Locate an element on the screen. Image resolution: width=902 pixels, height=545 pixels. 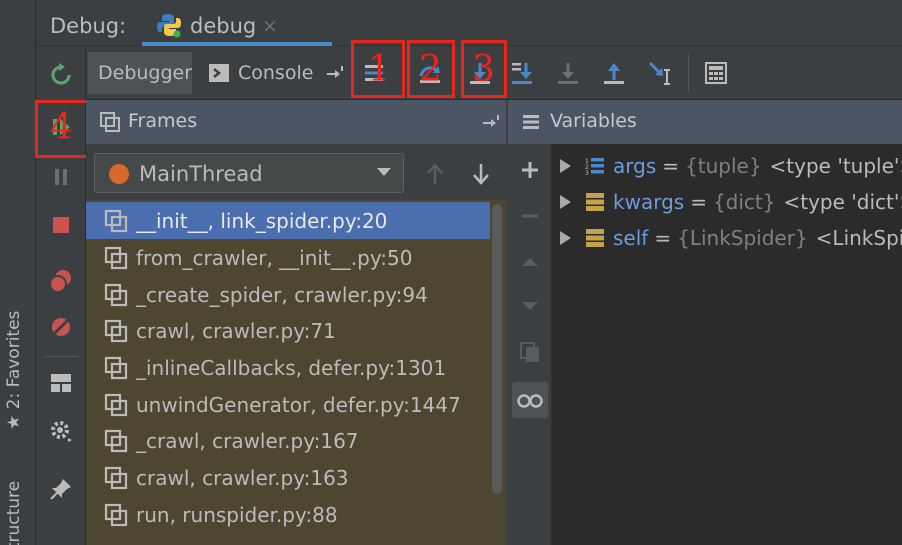
arrow-up-icon is located at coordinates (435, 174).